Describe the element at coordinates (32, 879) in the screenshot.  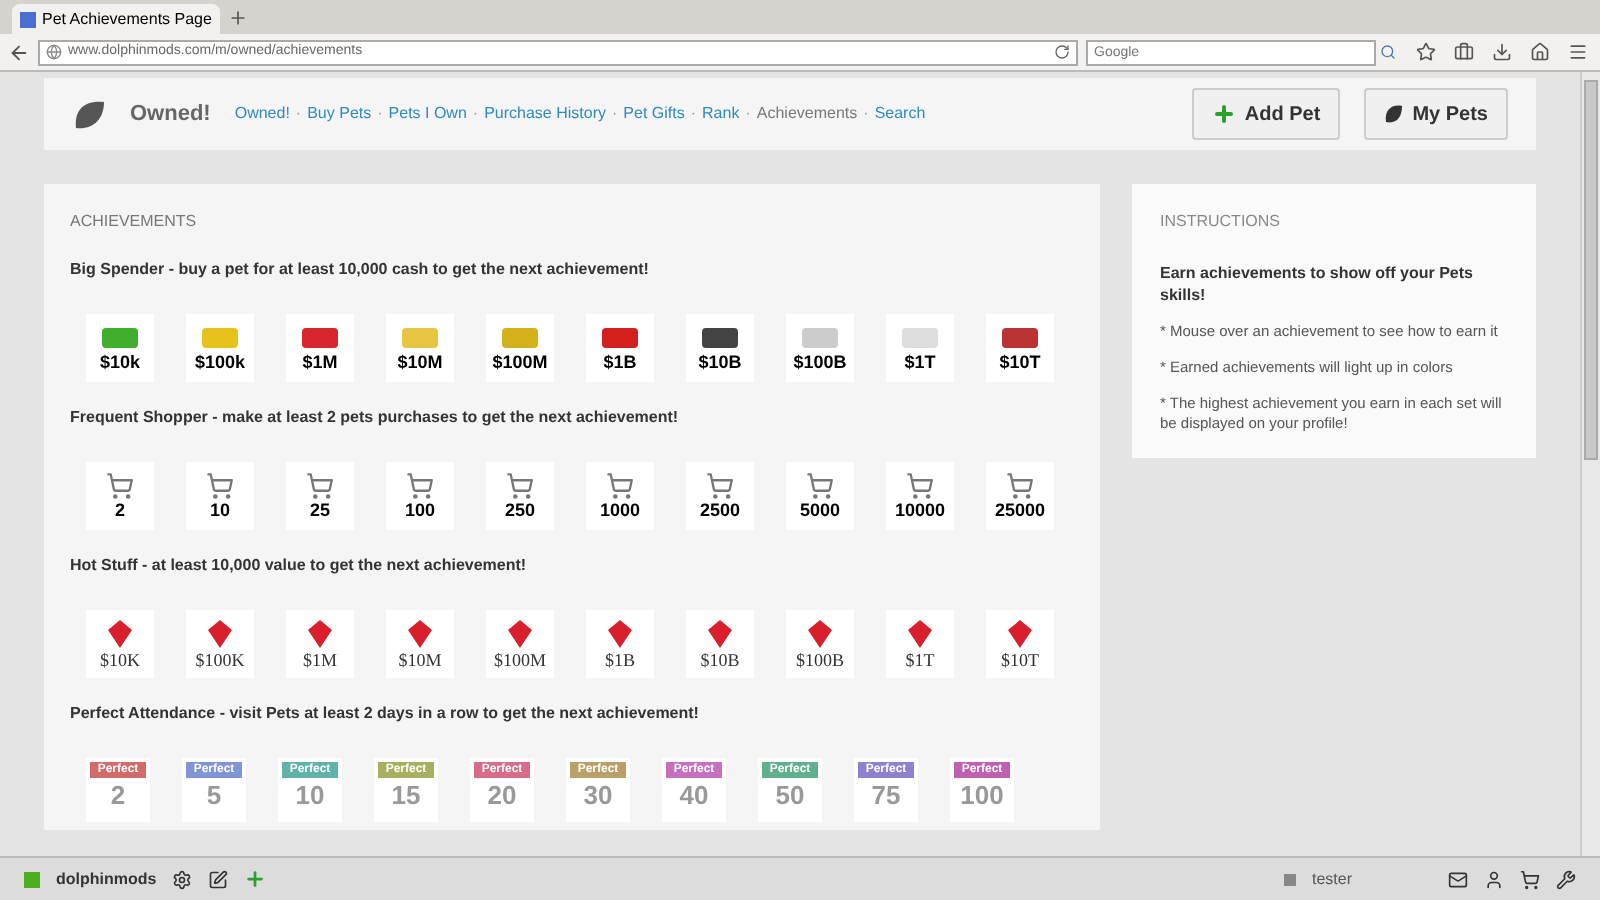
I see `site-icon` at that location.